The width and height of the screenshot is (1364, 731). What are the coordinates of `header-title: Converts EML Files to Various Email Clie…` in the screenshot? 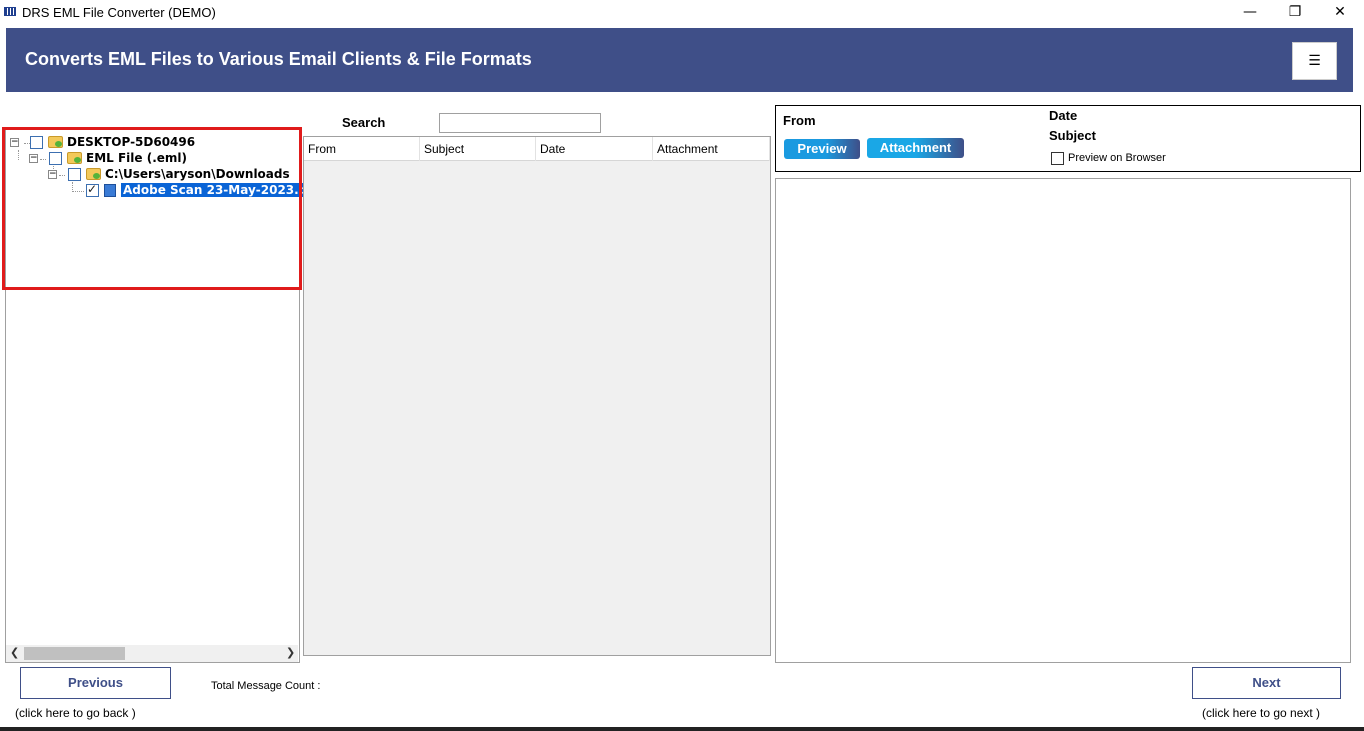 It's located at (278, 59).